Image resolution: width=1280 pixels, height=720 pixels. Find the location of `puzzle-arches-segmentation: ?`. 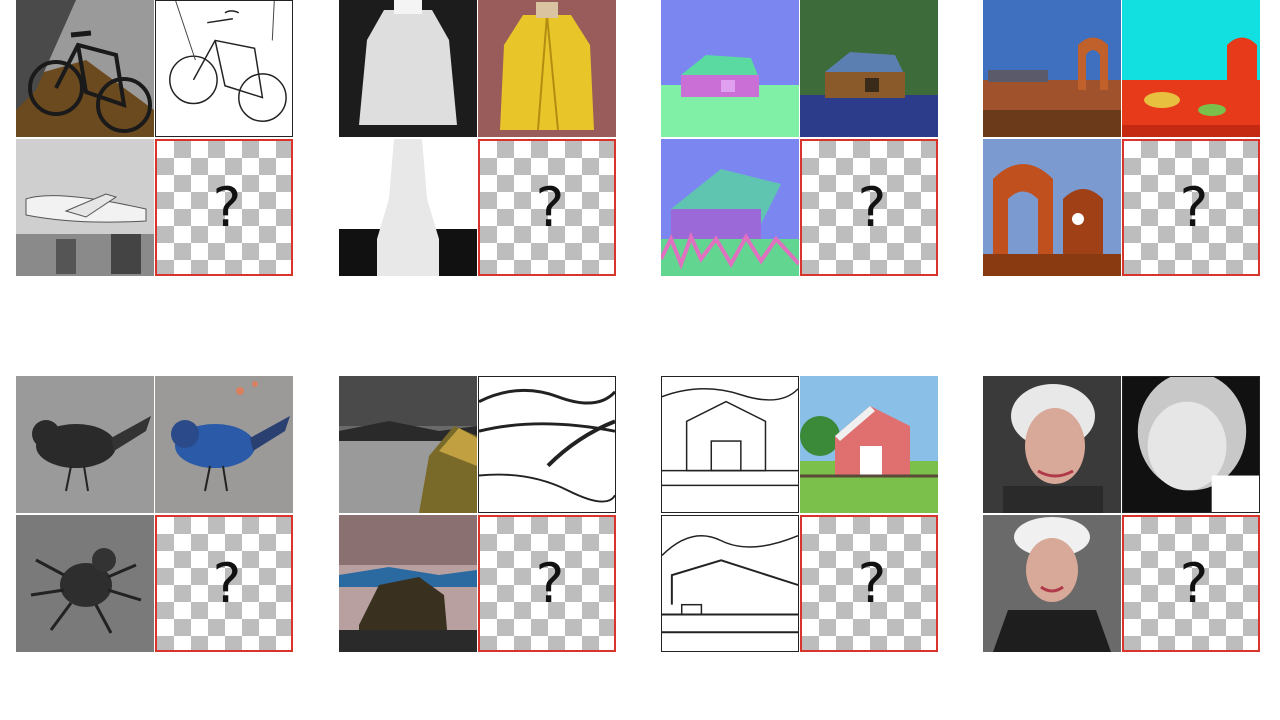

puzzle-arches-segmentation: ? is located at coordinates (1123, 139).